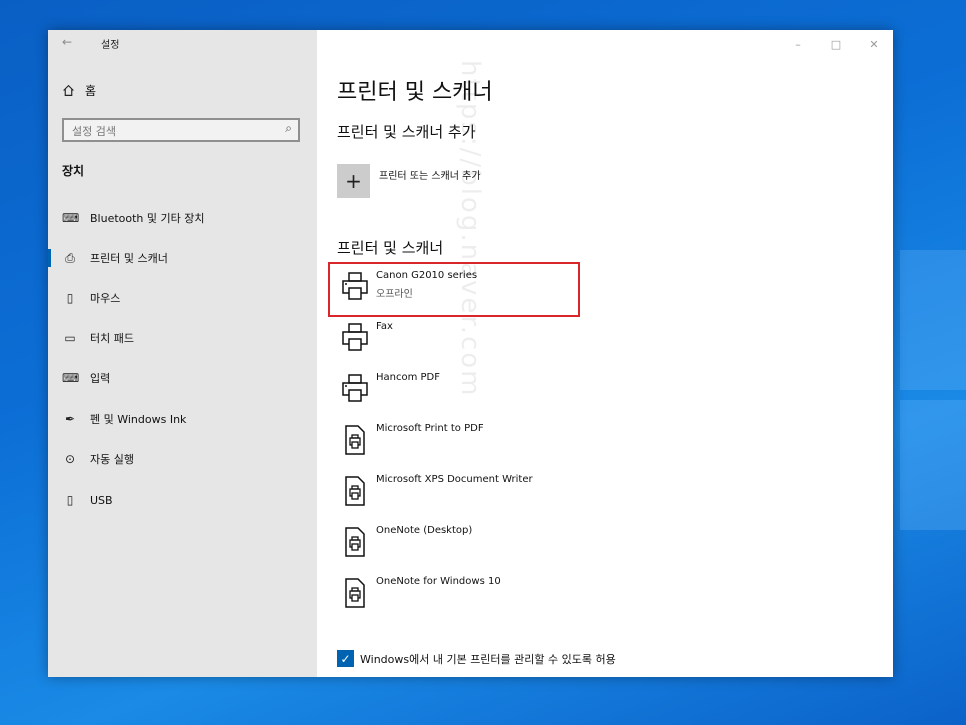 This screenshot has width=966, height=725. What do you see at coordinates (457, 549) in the screenshot?
I see `printer-item-onenote-desktop: OneNote (Desktop)` at bounding box center [457, 549].